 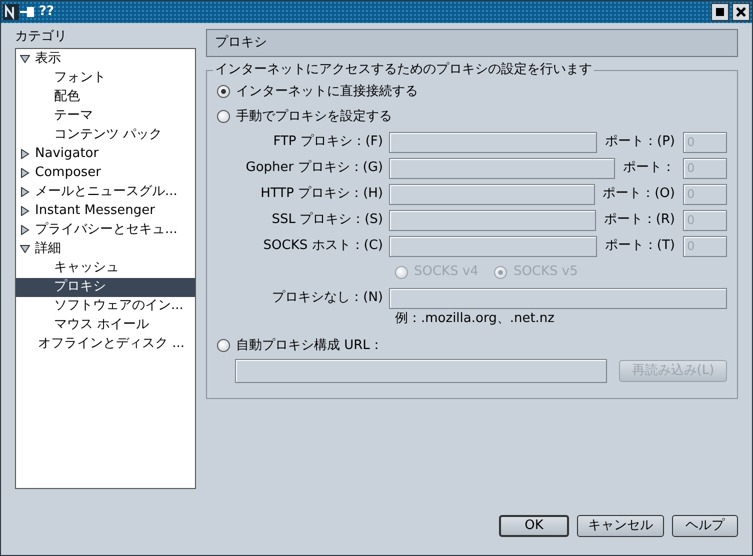 I want to click on cancel-button: キャンセル, so click(x=620, y=526).